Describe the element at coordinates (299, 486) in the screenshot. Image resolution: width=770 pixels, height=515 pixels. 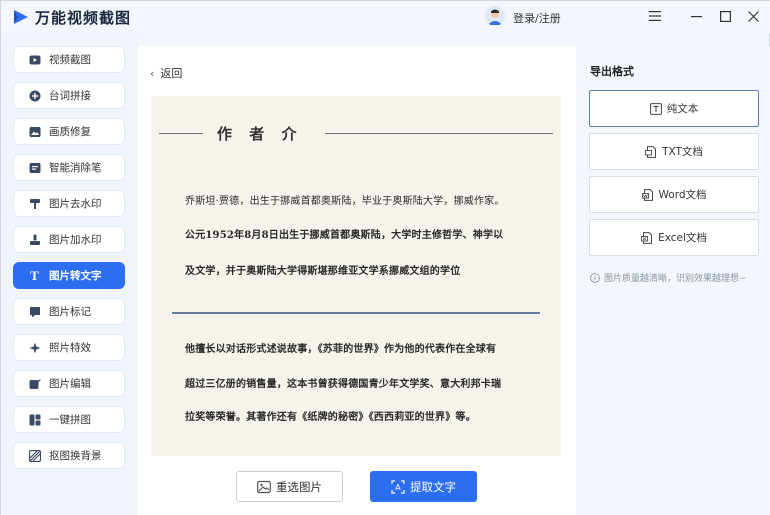
I see `reselect-image-label: 重选图片` at that location.